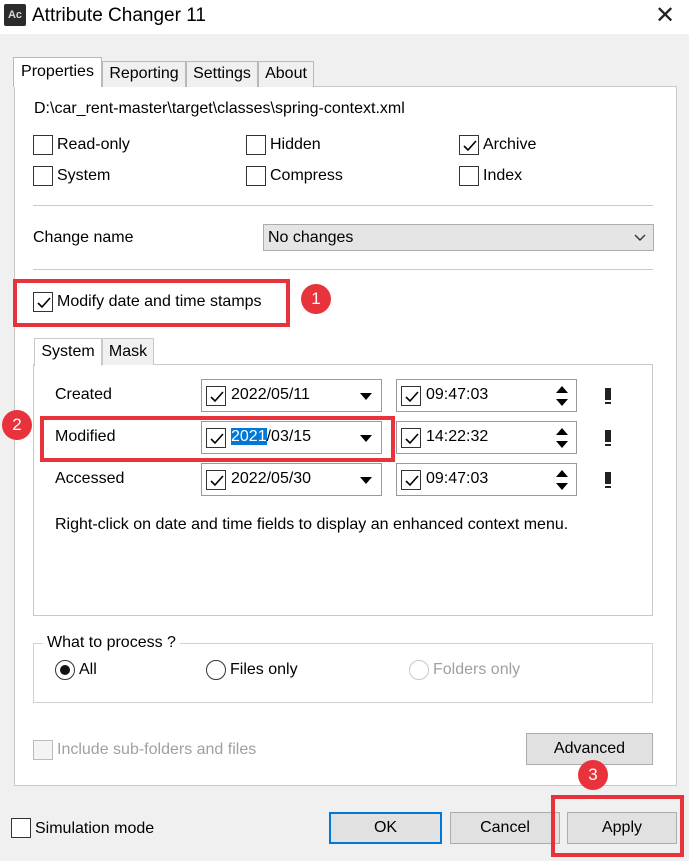  Describe the element at coordinates (43, 145) in the screenshot. I see `read-only-checkbox` at that location.